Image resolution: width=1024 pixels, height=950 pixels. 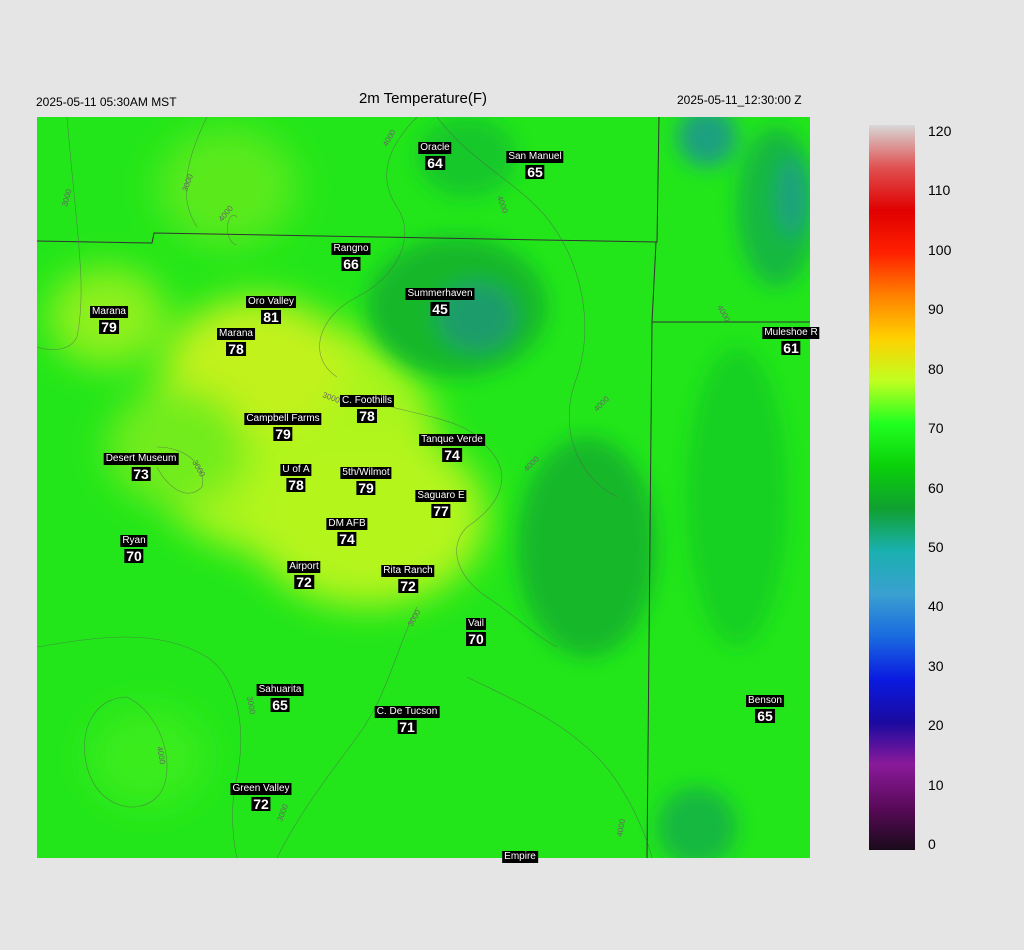 I want to click on station-marker: Muleshoe R 61, so click(x=791, y=339).